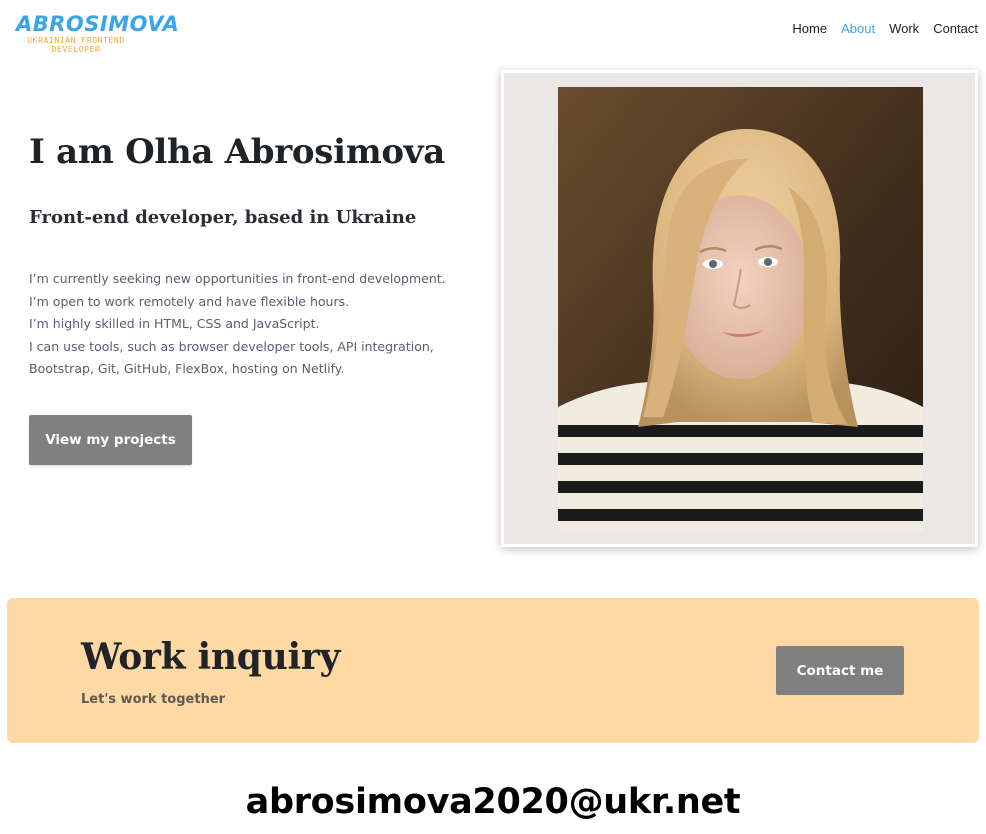 The image size is (986, 834). I want to click on logo-subtitle-line1: UKRAINIAN FRONTEND, so click(76, 40).